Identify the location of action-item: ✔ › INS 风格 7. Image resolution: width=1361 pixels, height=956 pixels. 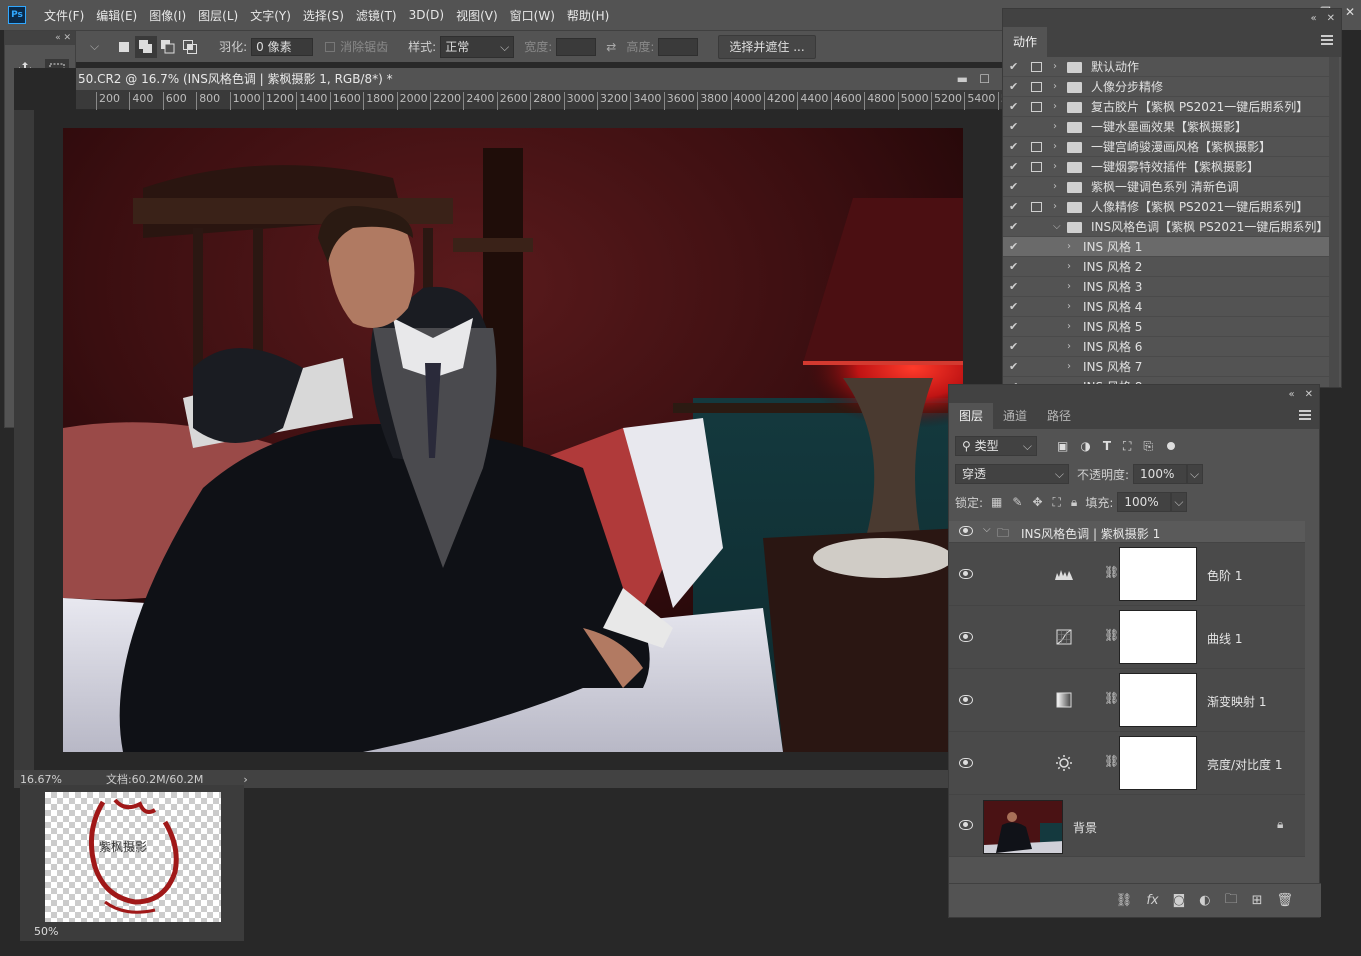
(1166, 367).